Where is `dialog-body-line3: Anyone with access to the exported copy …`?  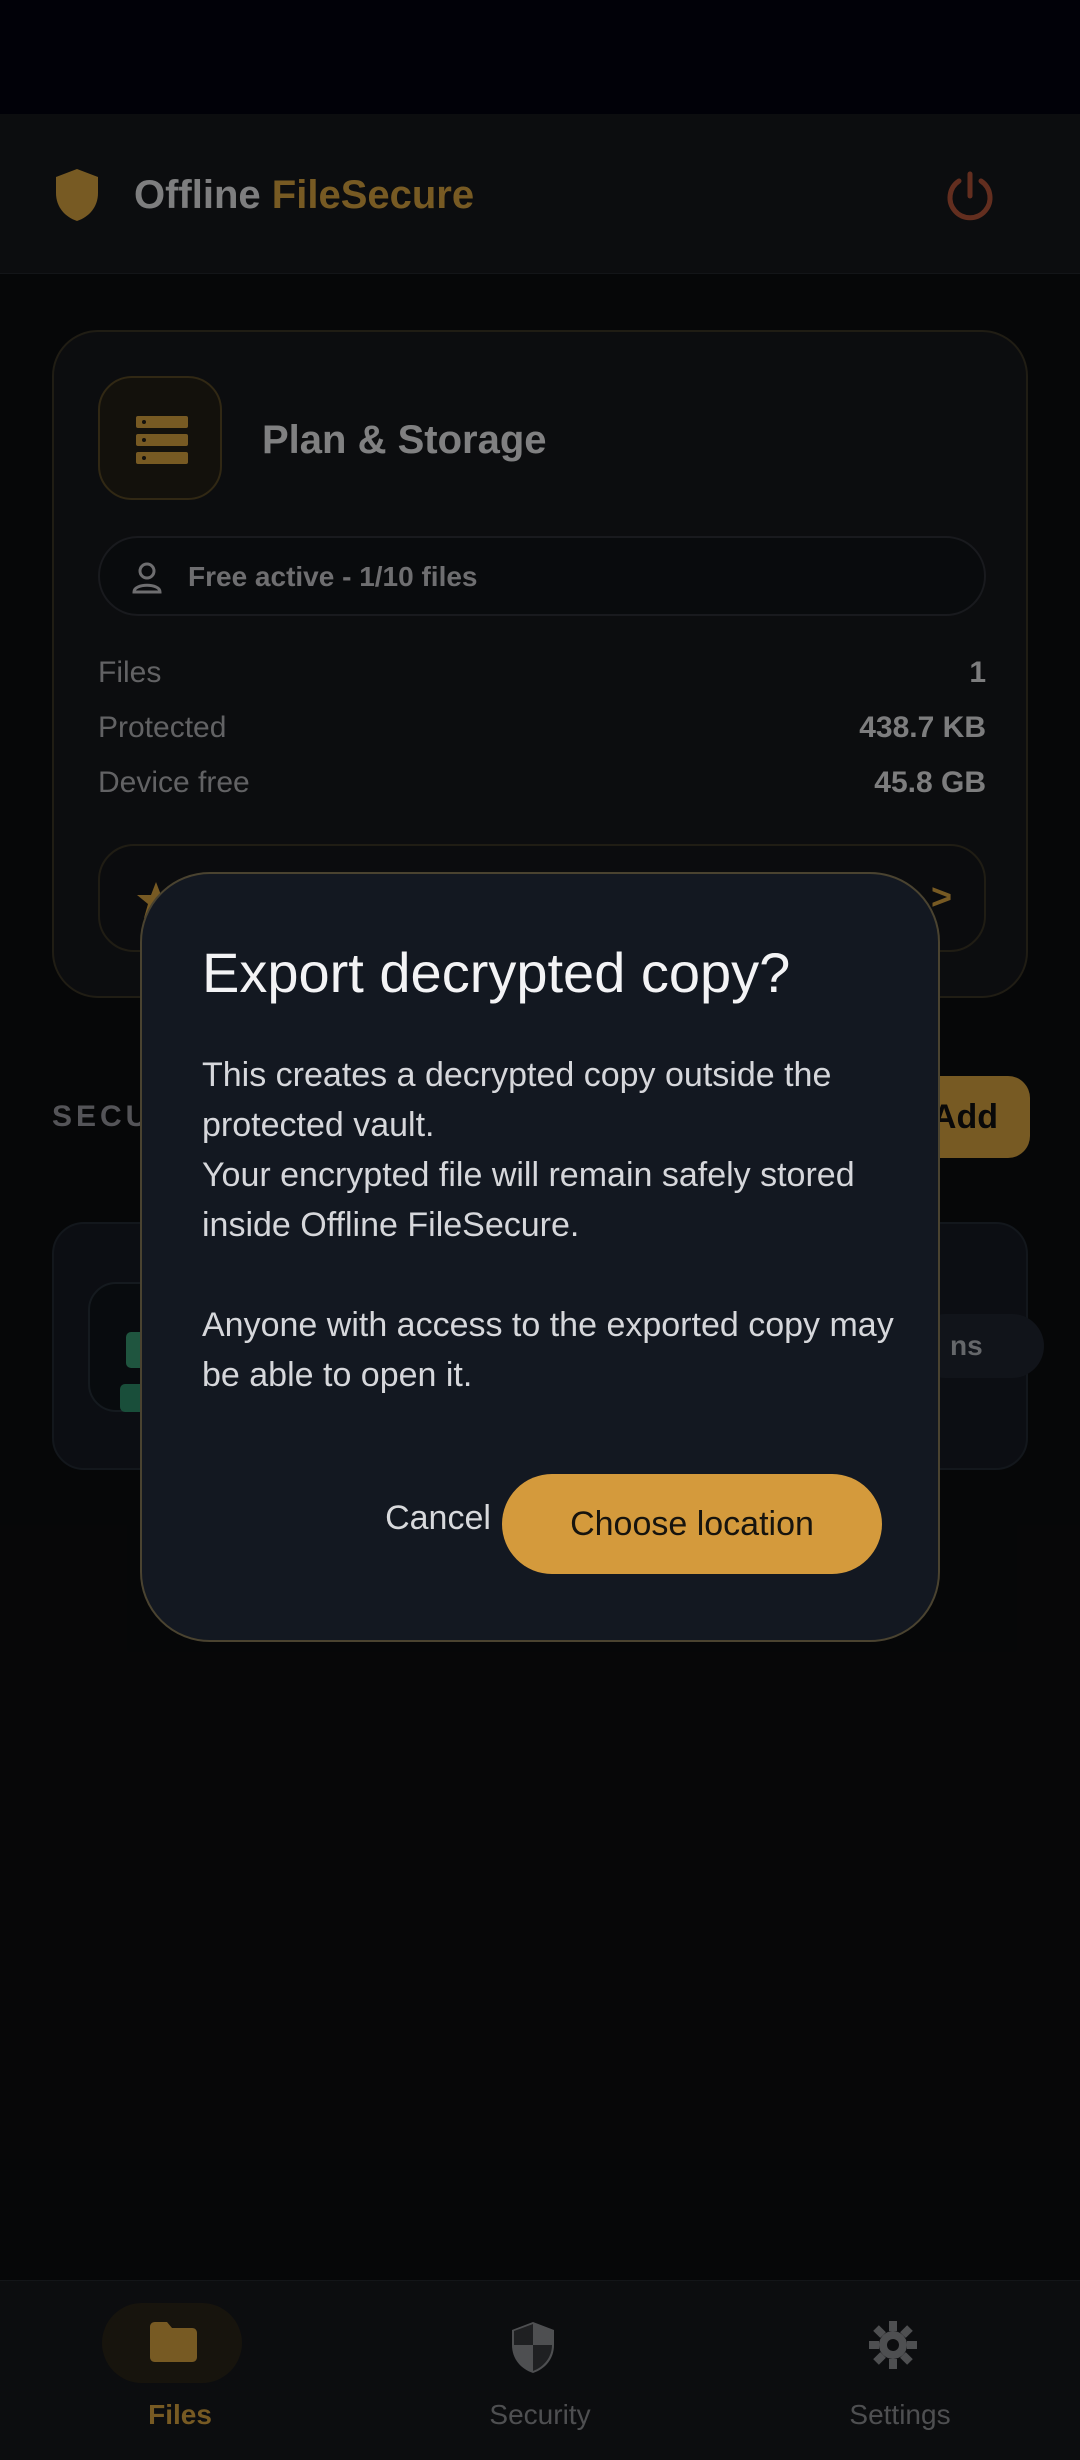 dialog-body-line3: Anyone with access to the exported copy … is located at coordinates (548, 1350).